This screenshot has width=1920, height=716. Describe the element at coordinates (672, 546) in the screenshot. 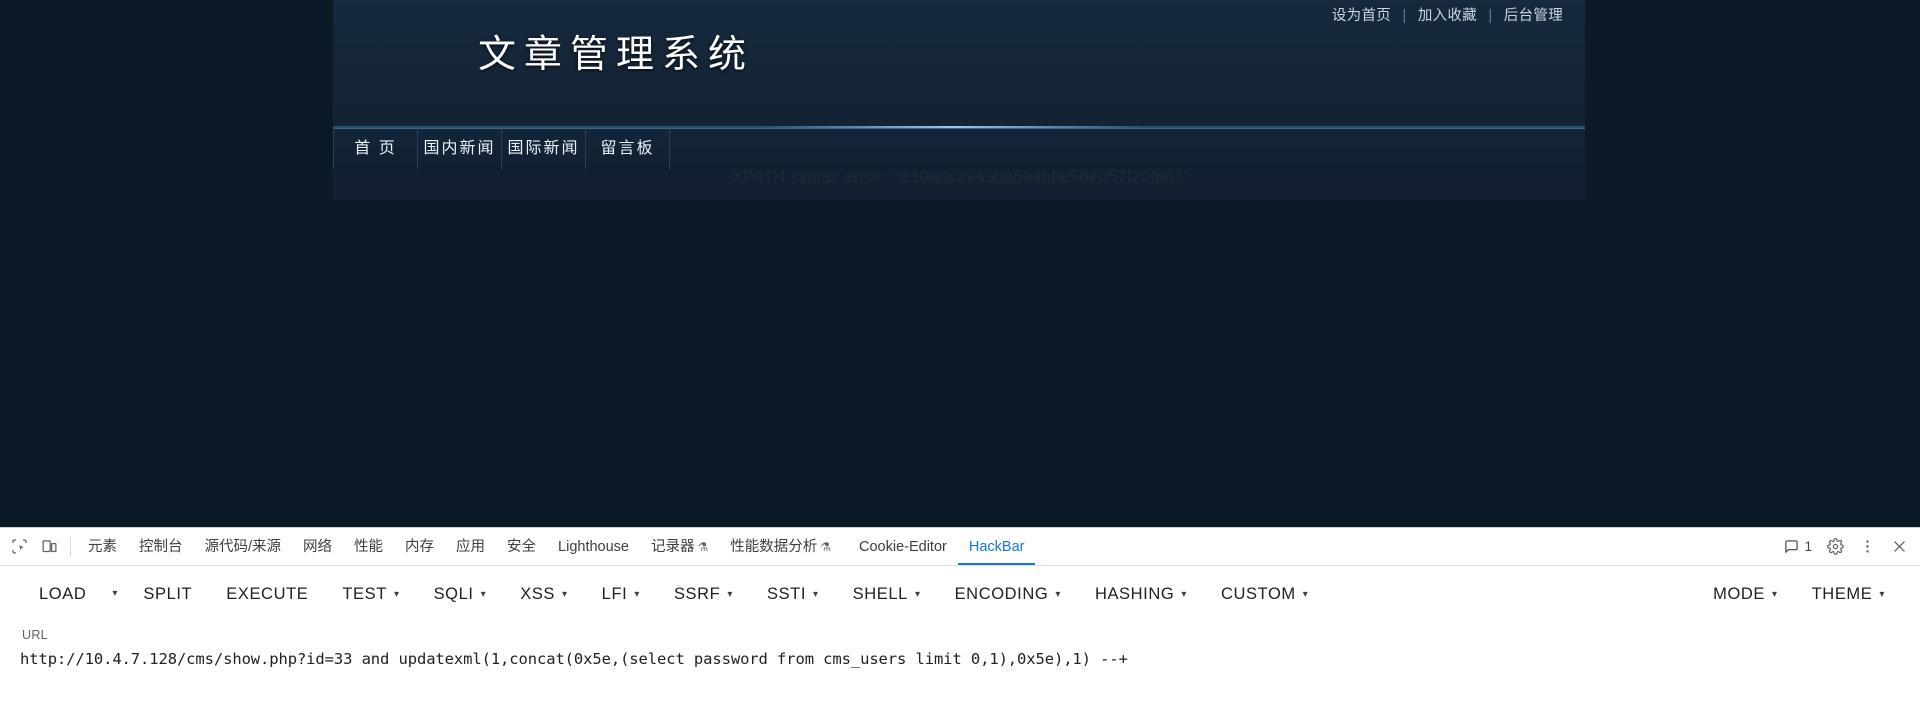

I see `tab-recorder-label: 记录器` at that location.